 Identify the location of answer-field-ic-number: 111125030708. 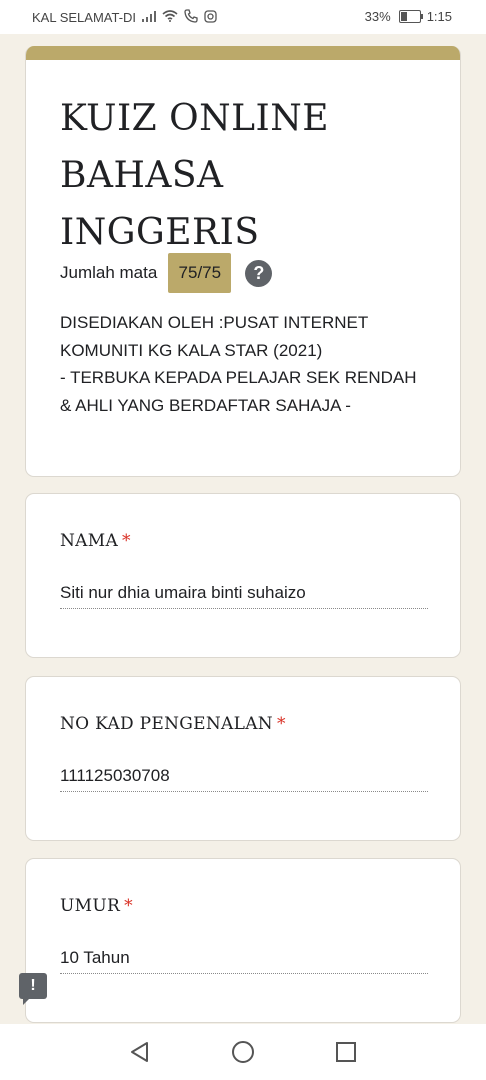
(244, 779).